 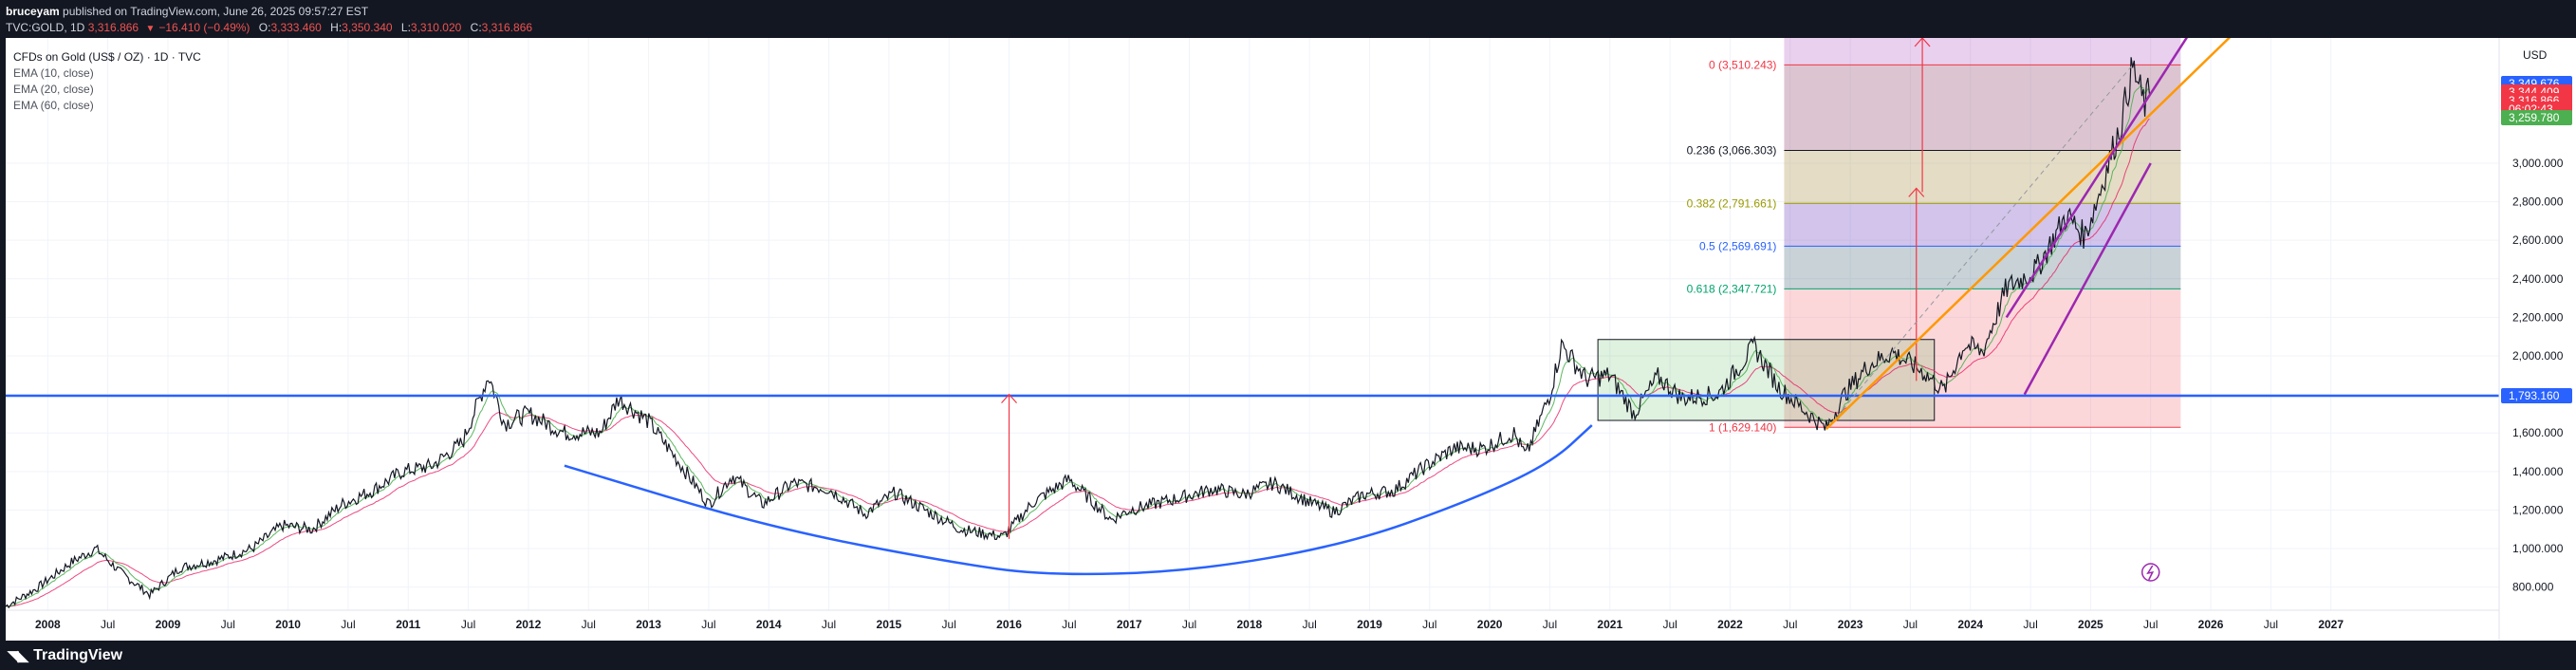 What do you see at coordinates (2538, 472) in the screenshot?
I see `y-tick-label: 1,400.000` at bounding box center [2538, 472].